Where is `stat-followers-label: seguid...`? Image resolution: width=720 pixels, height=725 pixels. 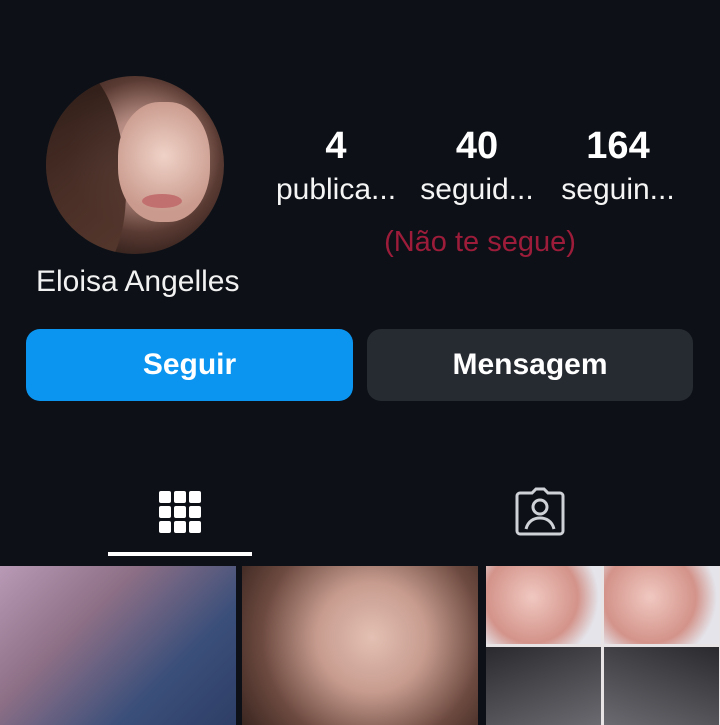
stat-followers-label: seguid... is located at coordinates (477, 189).